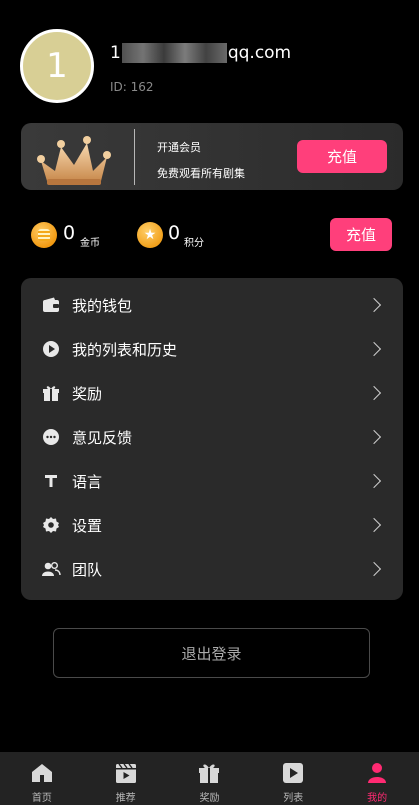 This screenshot has height=805, width=419. What do you see at coordinates (69, 233) in the screenshot?
I see `coins-value: 0` at bounding box center [69, 233].